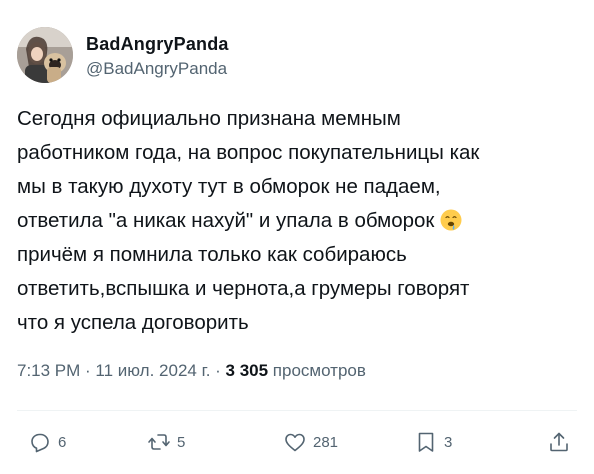  Describe the element at coordinates (48, 370) in the screenshot. I see `tweet-time: 7:13 PM` at that location.